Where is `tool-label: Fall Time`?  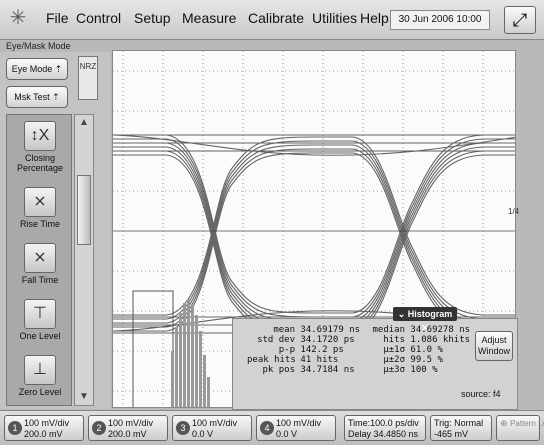
tool-label: Fall Time is located at coordinates (40, 280).